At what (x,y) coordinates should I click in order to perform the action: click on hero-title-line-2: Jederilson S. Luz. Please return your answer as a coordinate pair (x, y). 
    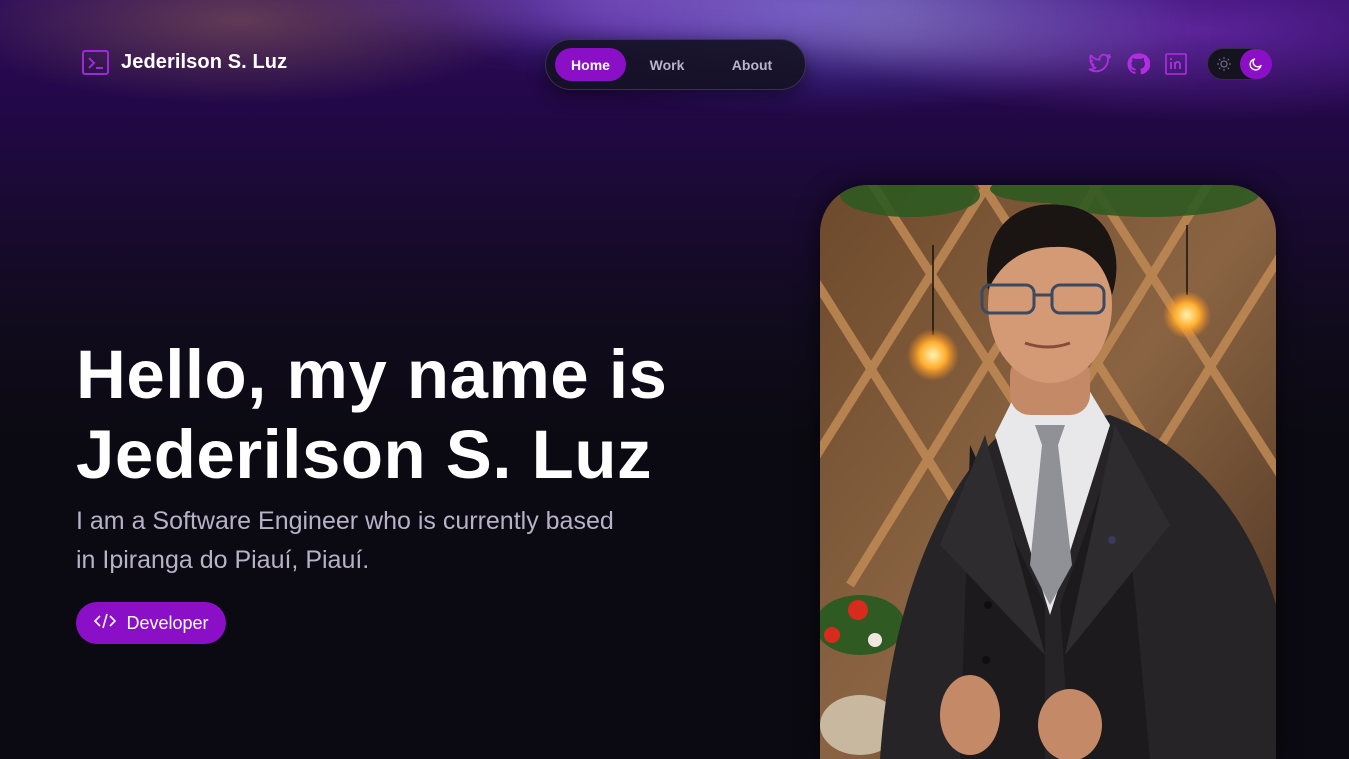
    Looking at the image, I should click on (364, 454).